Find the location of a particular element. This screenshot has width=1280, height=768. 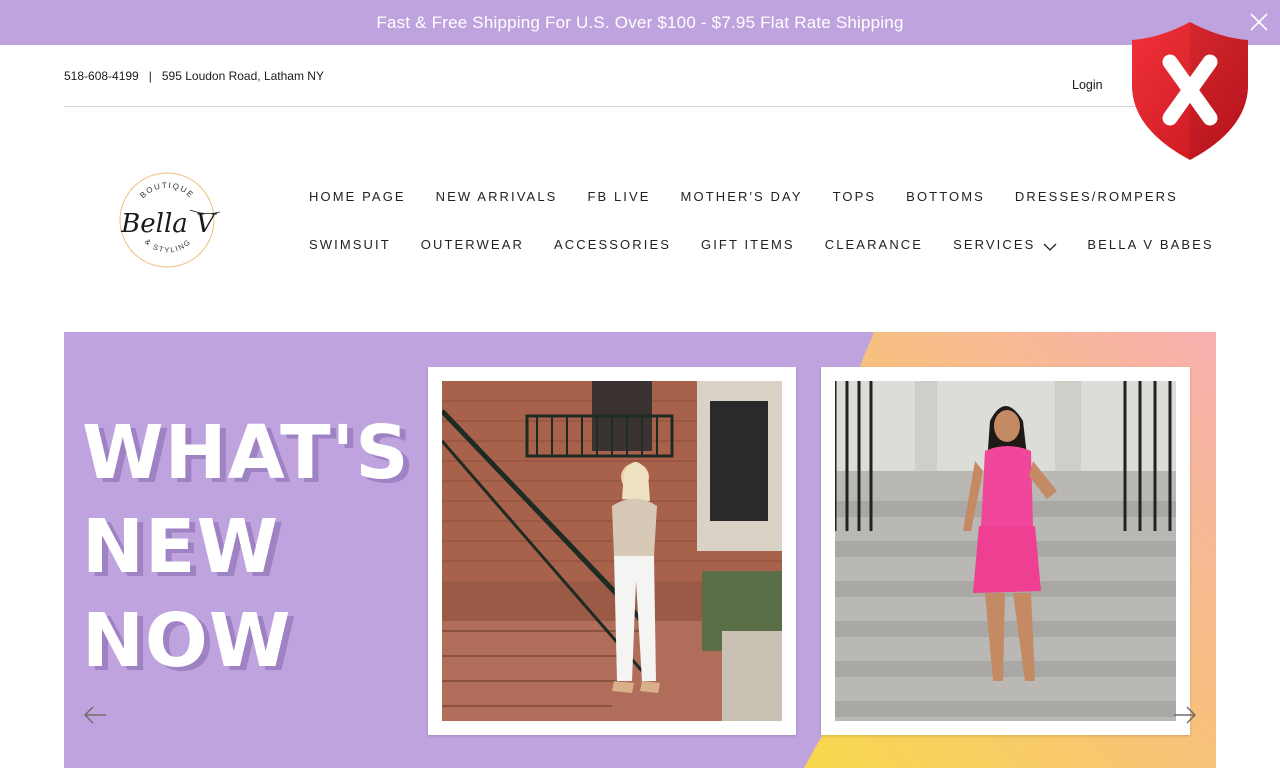

phone-number: 518-608-4199 is located at coordinates (101, 76).